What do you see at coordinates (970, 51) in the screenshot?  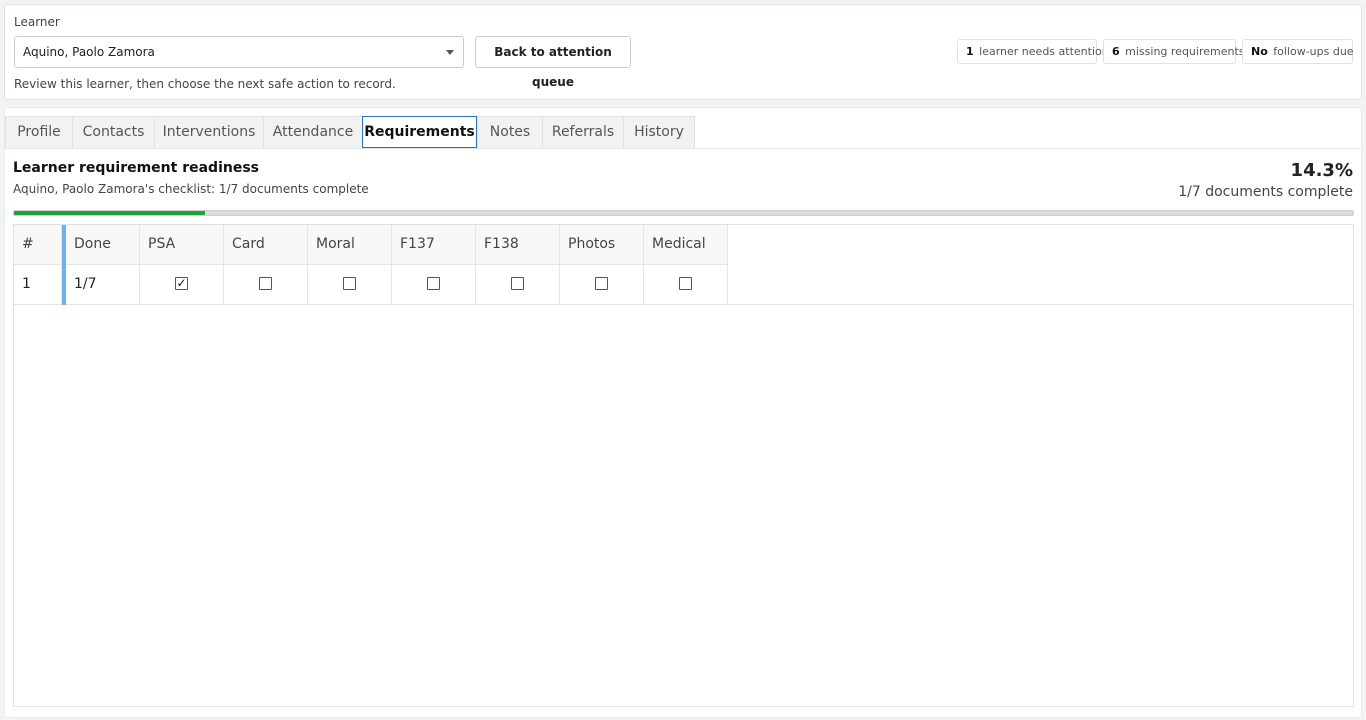 I see `badge-count: 1` at bounding box center [970, 51].